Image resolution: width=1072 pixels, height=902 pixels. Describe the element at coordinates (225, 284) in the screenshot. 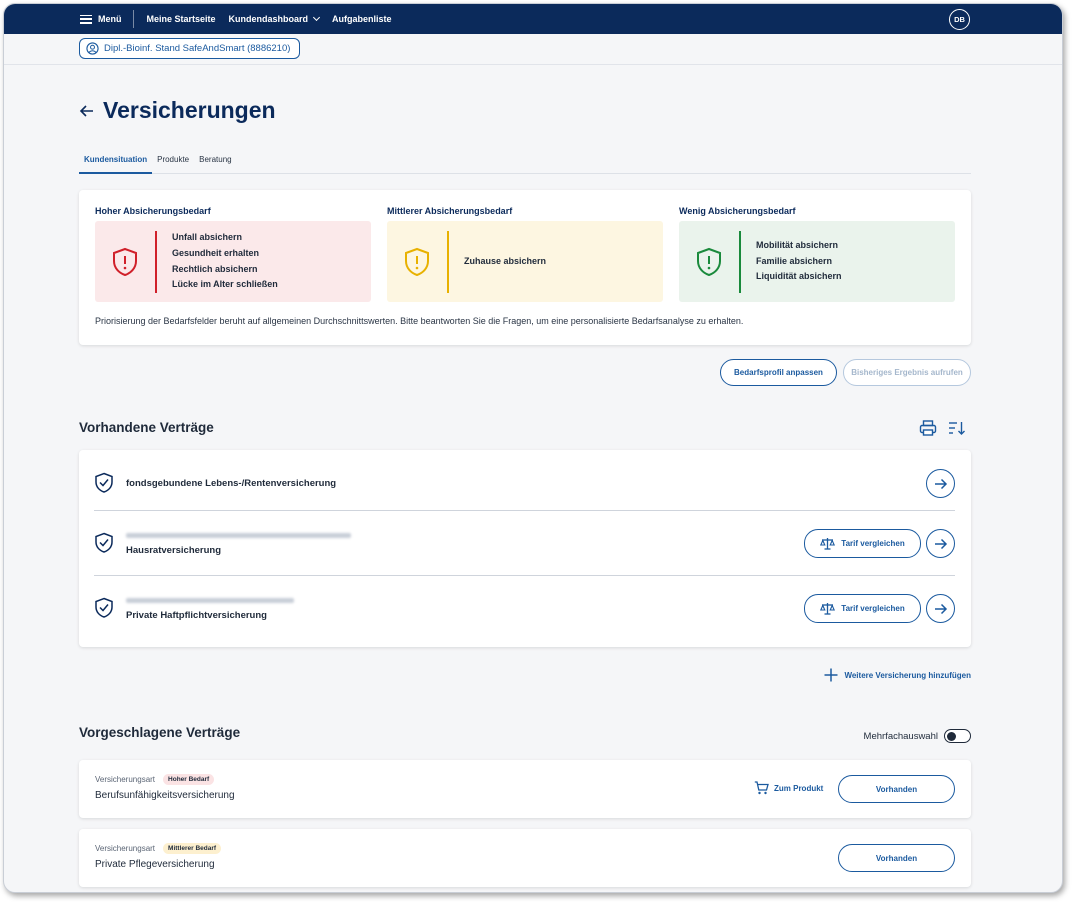

I see `need-item: Lücke im Alter schließen` at that location.